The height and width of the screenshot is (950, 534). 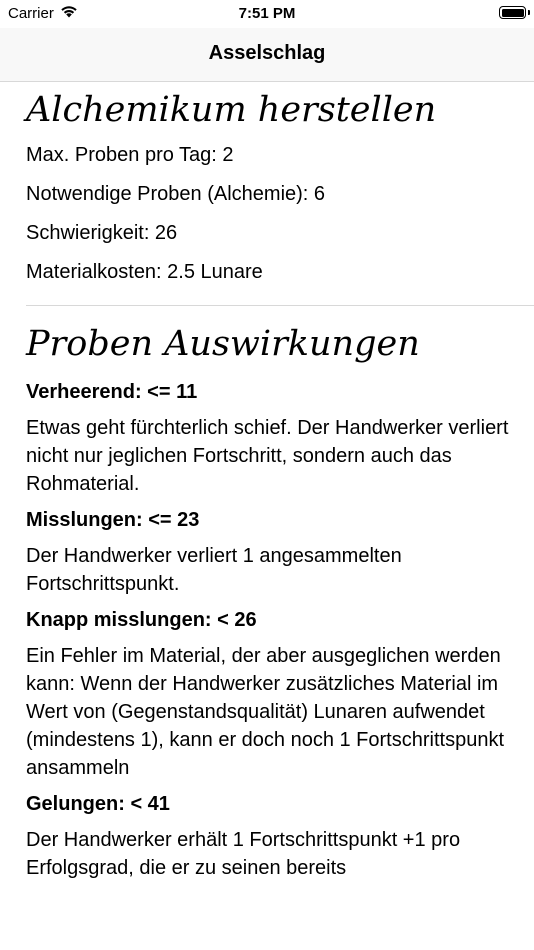 What do you see at coordinates (130, 155) in the screenshot?
I see `max-trials-stat: Max. Proben pro Tag: 2` at bounding box center [130, 155].